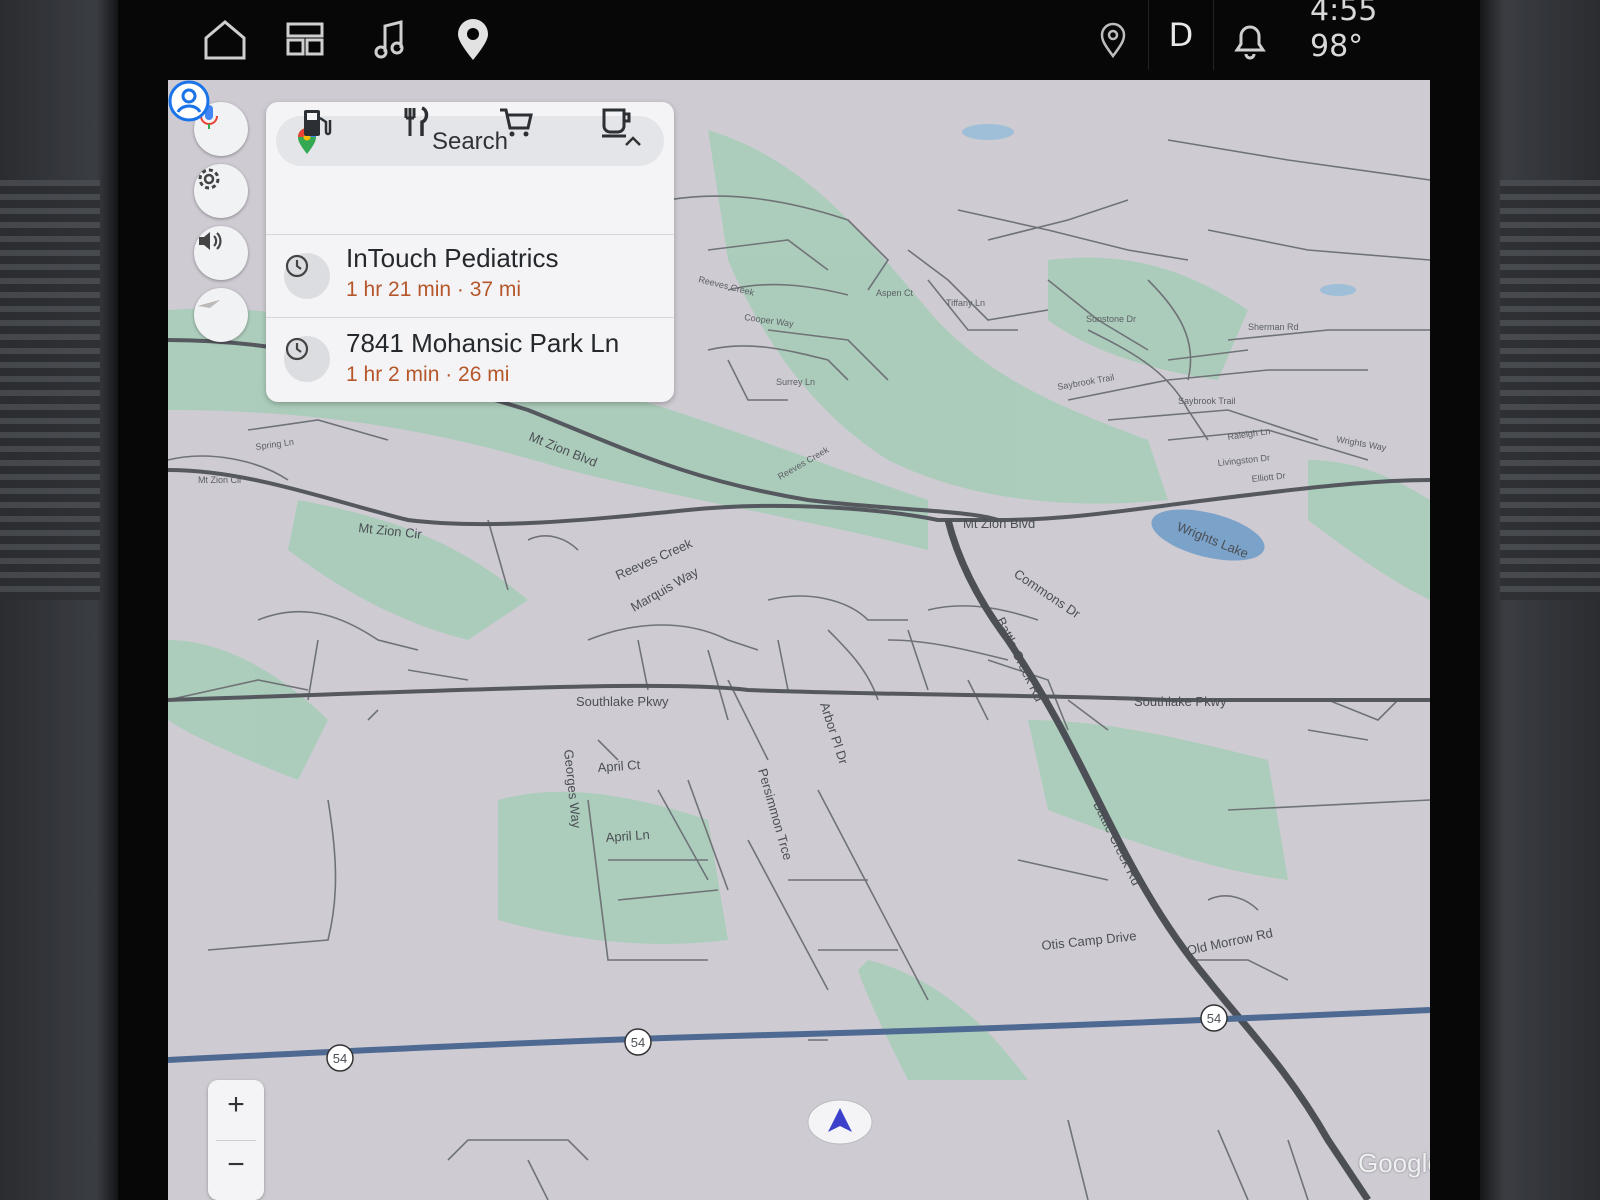 This screenshot has height=1200, width=1600. I want to click on bell-icon, so click(1250, 39).